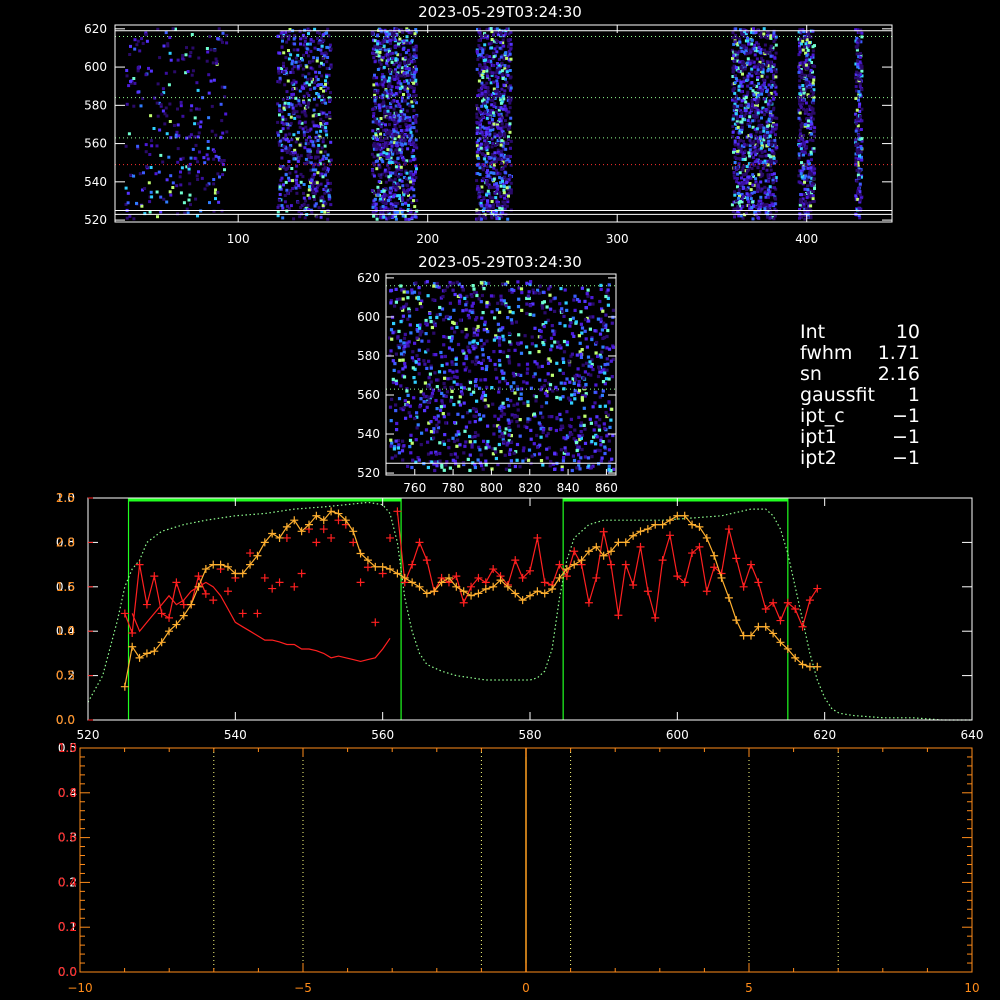 The height and width of the screenshot is (1000, 1000). Describe the element at coordinates (494, 124) in the screenshot. I see `top-panel-pixels` at that location.